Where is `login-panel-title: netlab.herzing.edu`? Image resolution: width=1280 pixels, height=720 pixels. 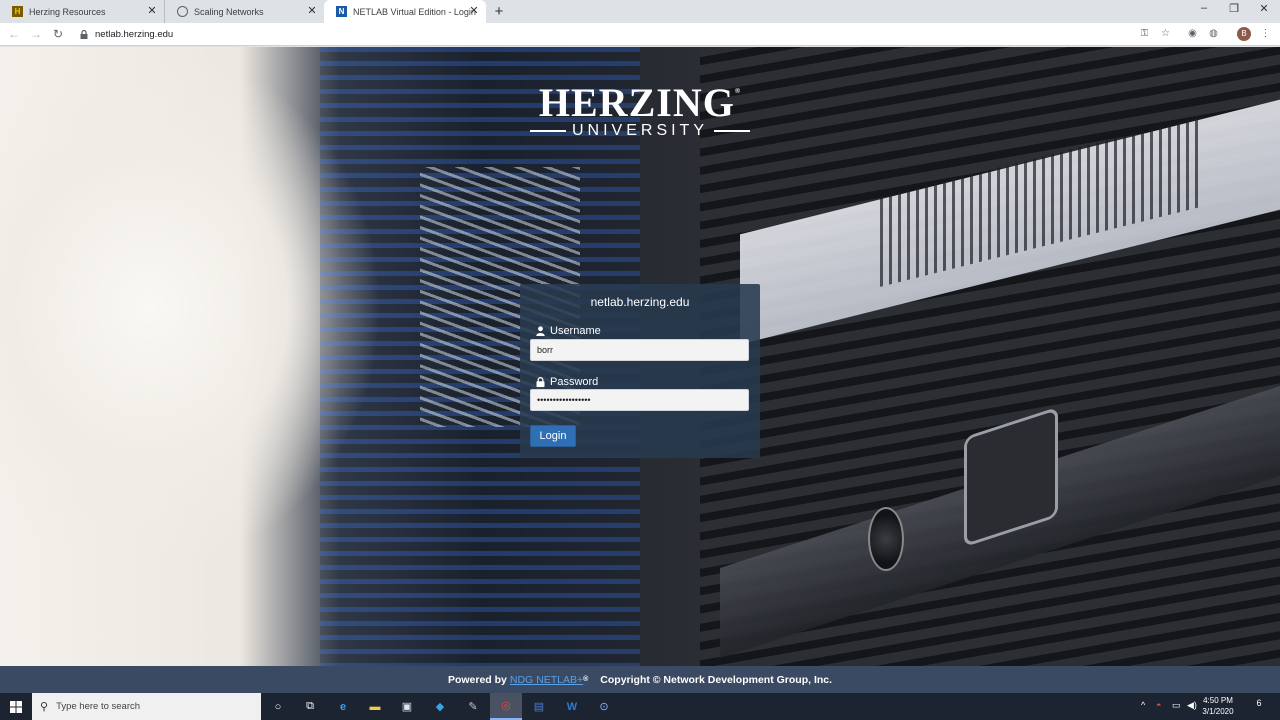 login-panel-title: netlab.herzing.edu is located at coordinates (640, 302).